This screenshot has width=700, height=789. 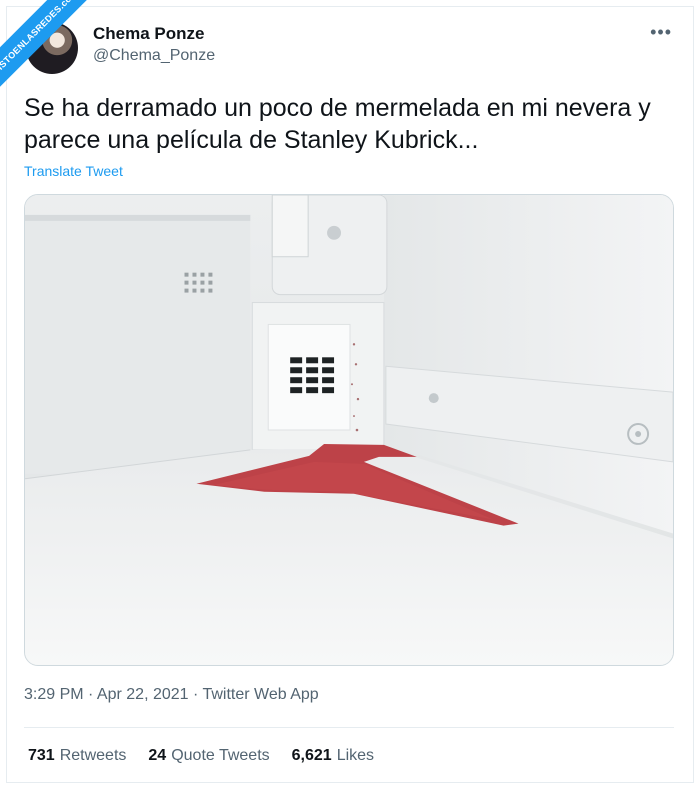 What do you see at coordinates (154, 56) in the screenshot?
I see `user-handle: @Chema_Ponze` at bounding box center [154, 56].